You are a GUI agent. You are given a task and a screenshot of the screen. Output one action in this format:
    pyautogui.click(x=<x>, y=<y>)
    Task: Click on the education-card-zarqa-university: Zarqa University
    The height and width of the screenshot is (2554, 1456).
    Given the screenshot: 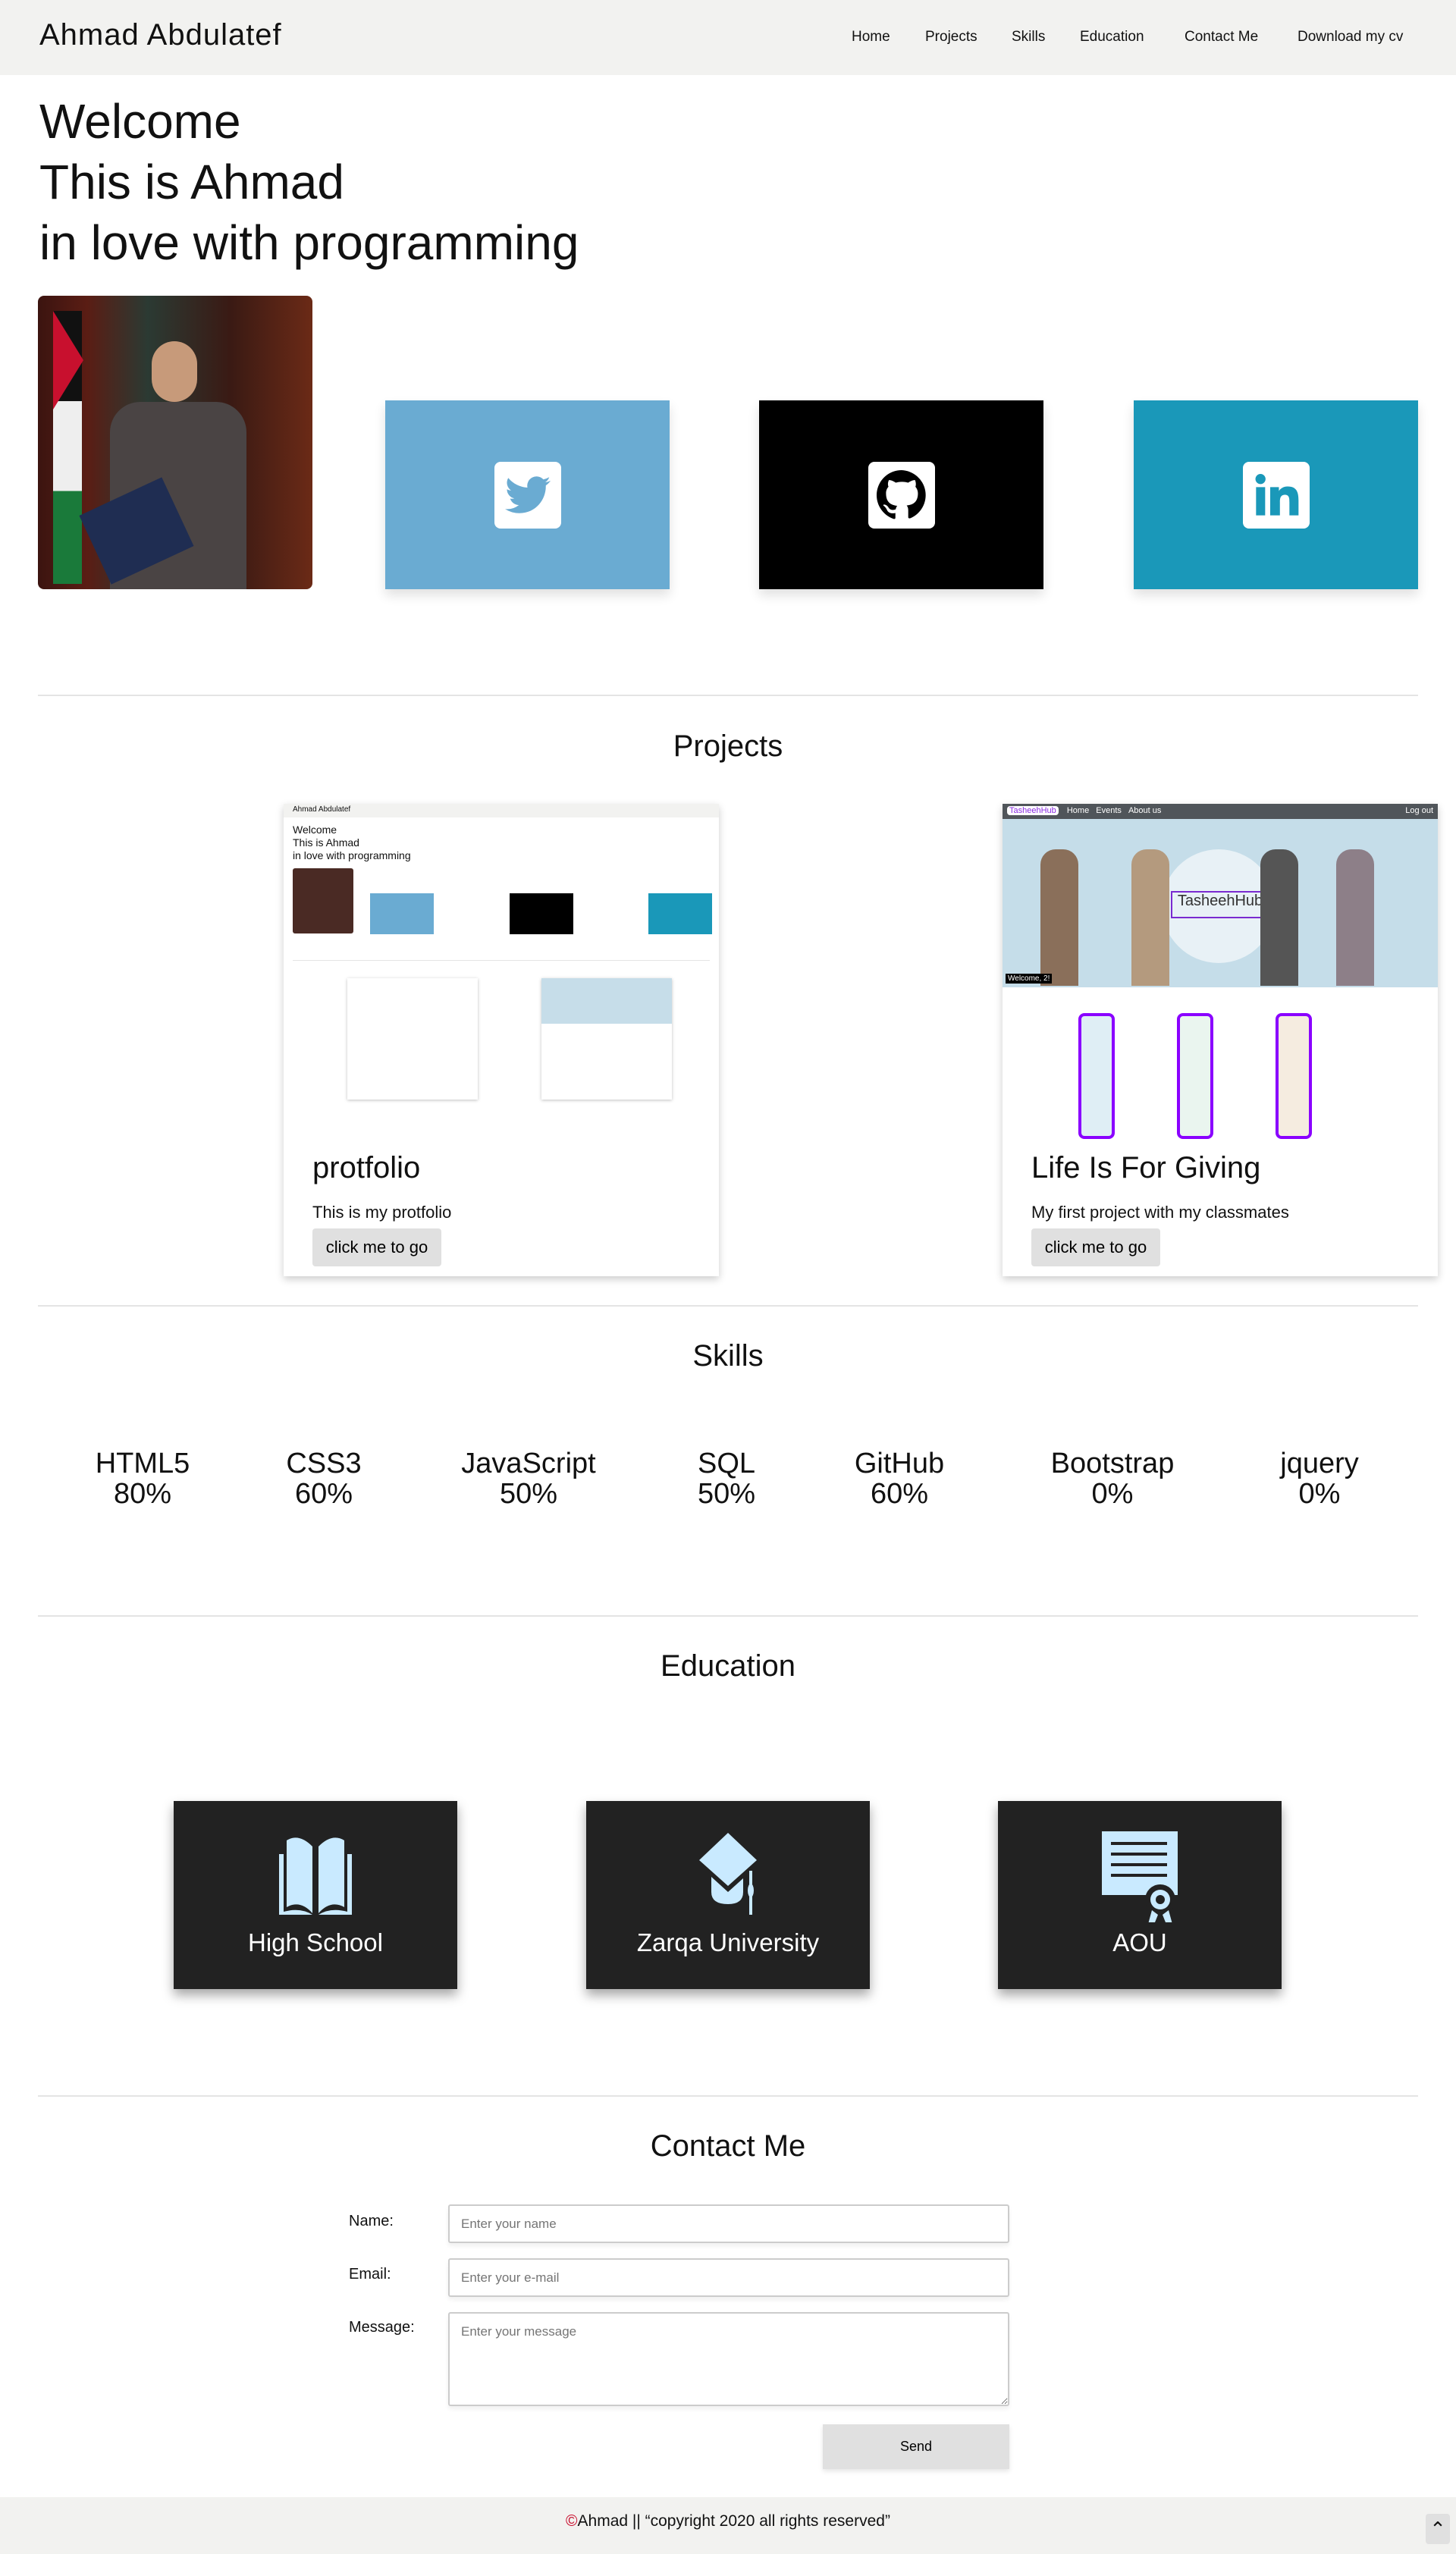 What is the action you would take?
    pyautogui.click(x=728, y=1895)
    